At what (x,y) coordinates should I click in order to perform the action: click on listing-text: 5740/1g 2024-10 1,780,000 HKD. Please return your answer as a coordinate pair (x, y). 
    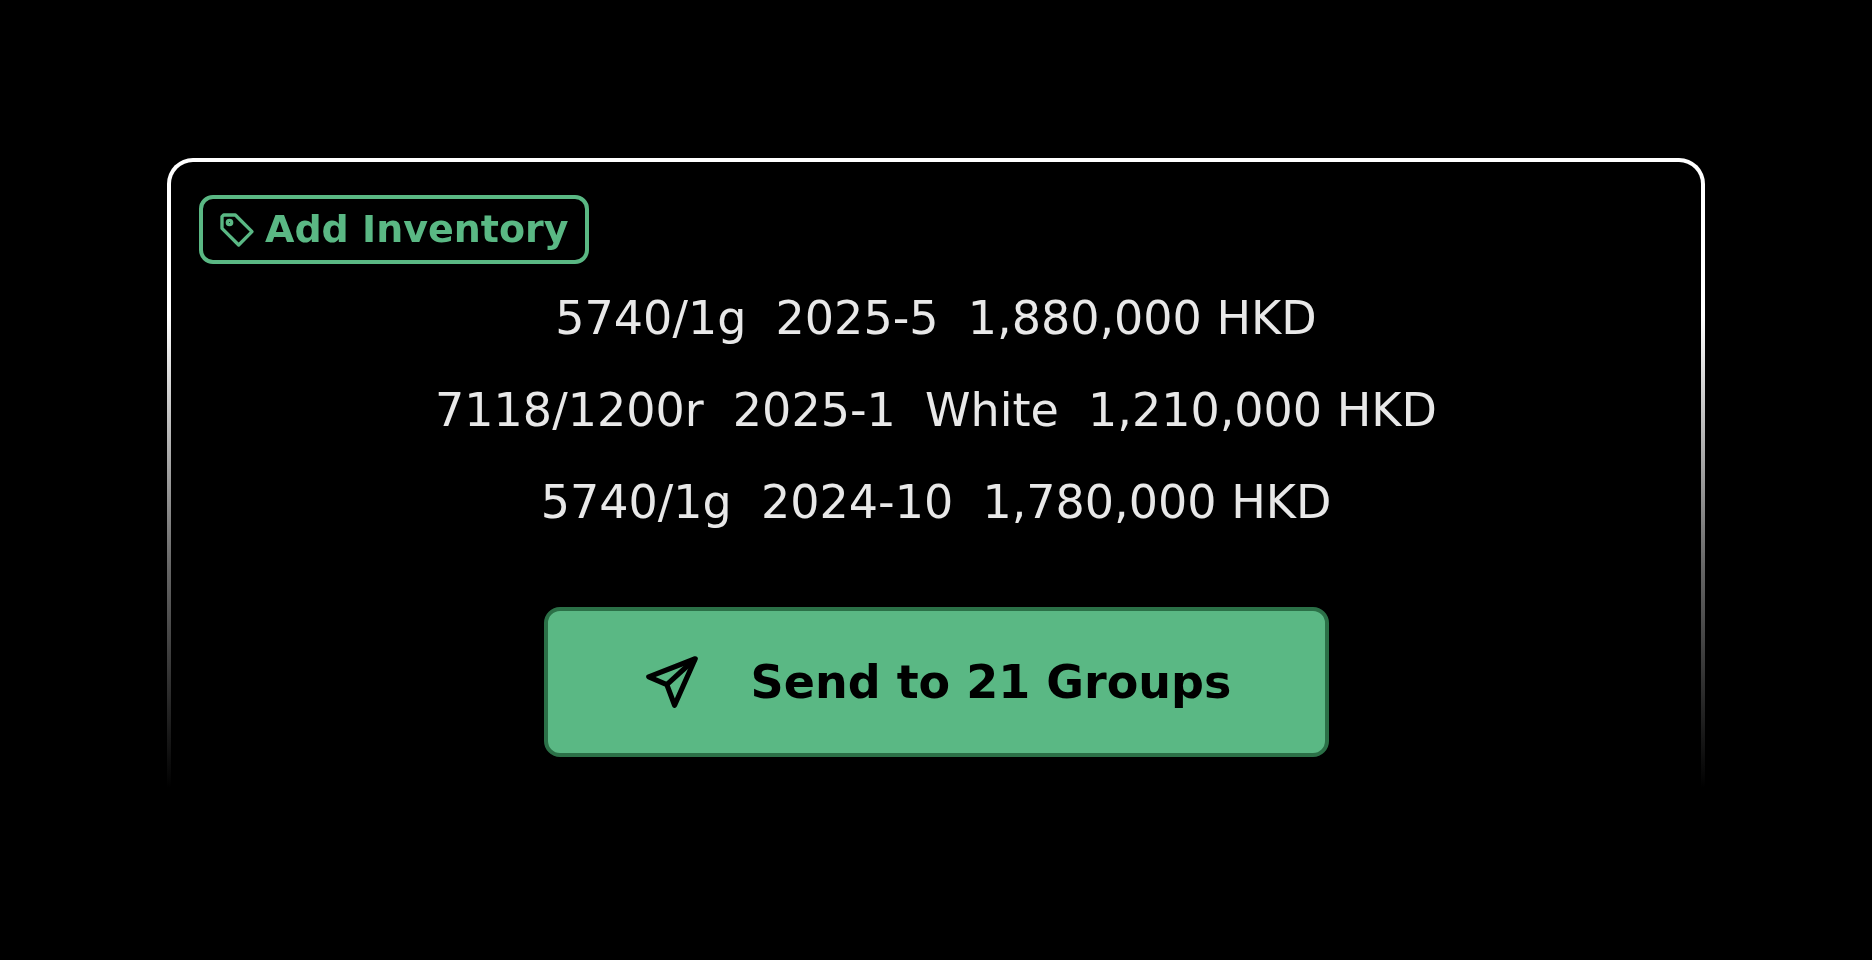
    Looking at the image, I should click on (936, 503).